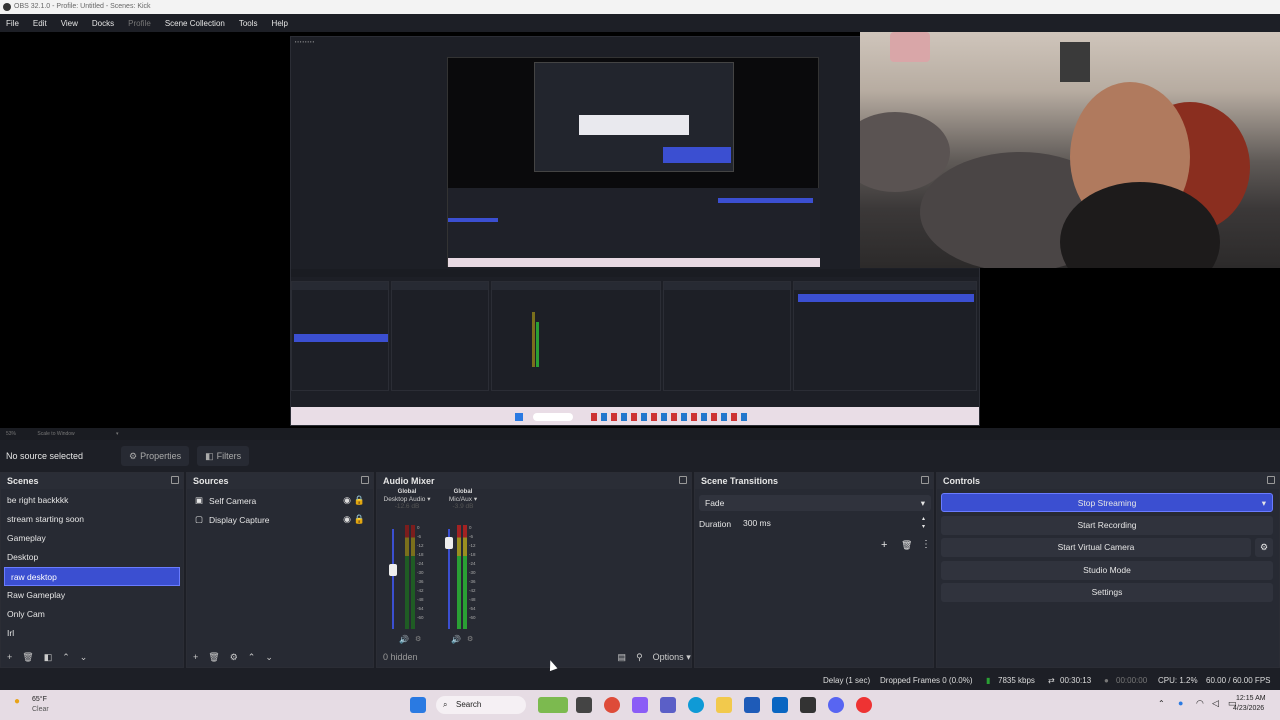 The image size is (1280, 720). I want to click on start-recording-button: Start Recording, so click(1107, 525).